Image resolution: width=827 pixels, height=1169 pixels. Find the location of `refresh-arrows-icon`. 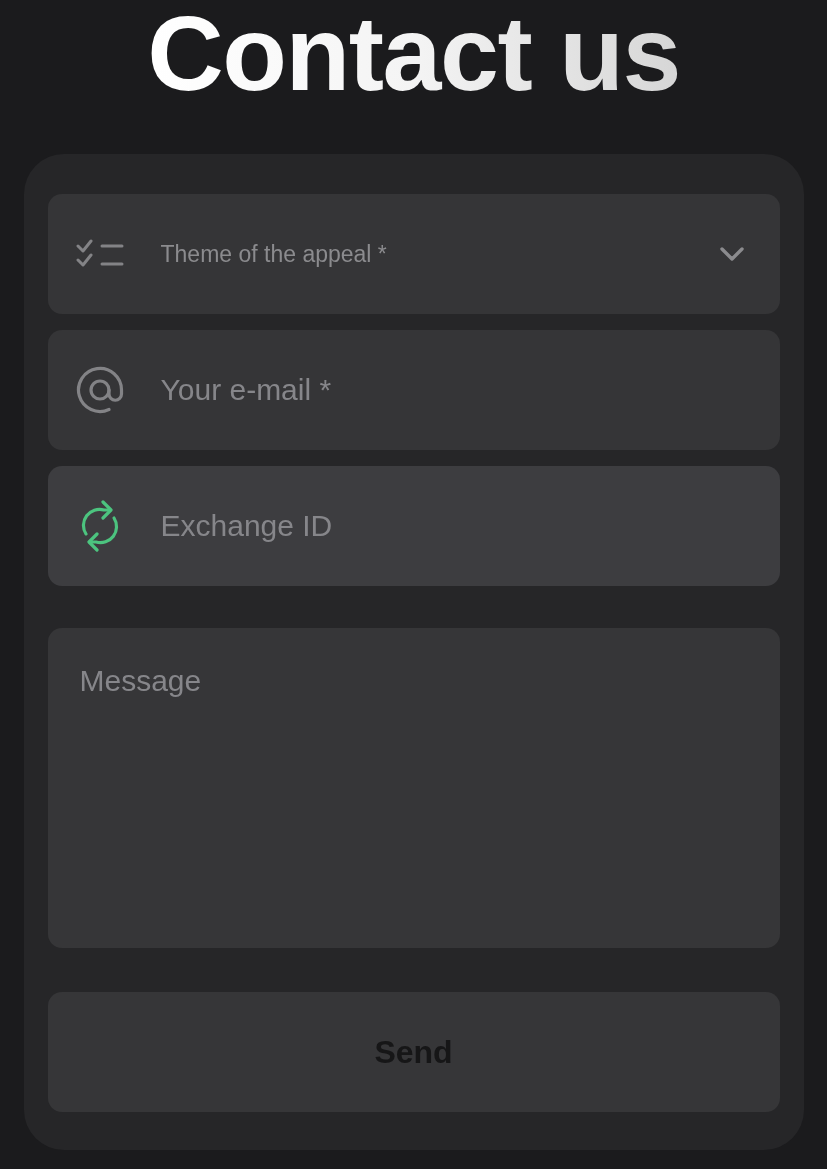

refresh-arrows-icon is located at coordinates (99, 526).